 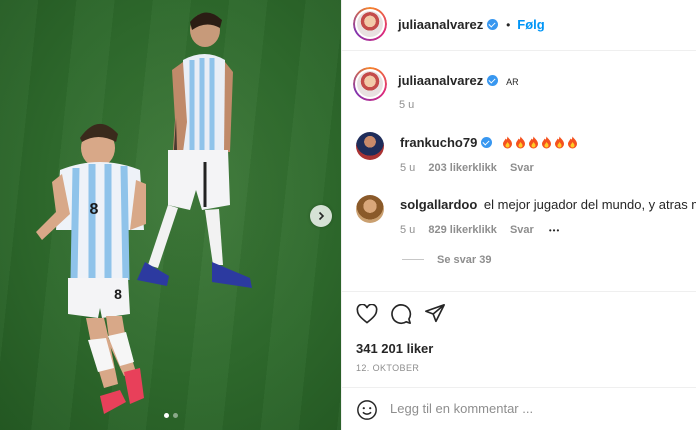 What do you see at coordinates (370, 24) in the screenshot?
I see `author-avatar` at bounding box center [370, 24].